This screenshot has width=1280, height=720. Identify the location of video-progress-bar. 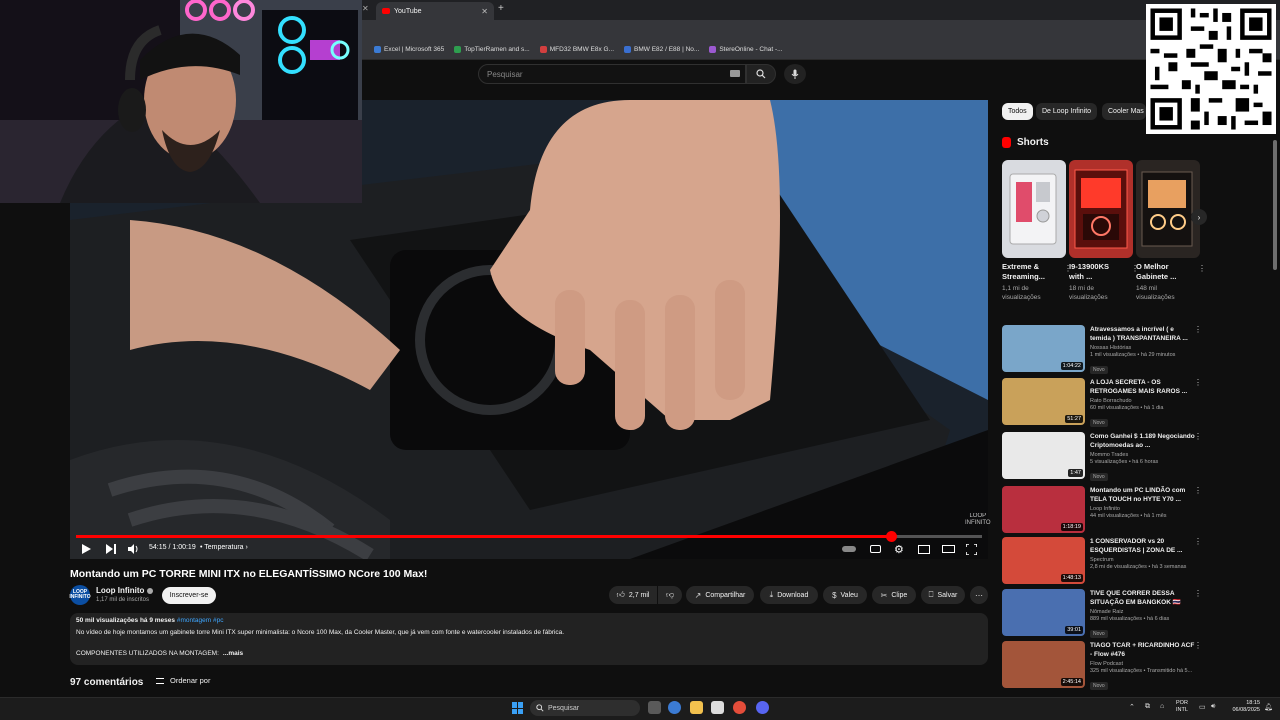
(529, 536).